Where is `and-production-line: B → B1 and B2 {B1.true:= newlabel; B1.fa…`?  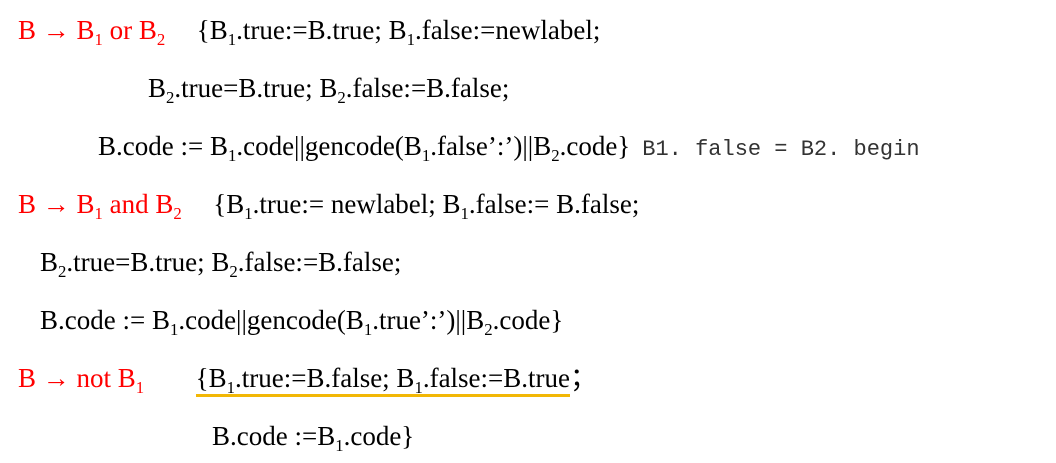
and-production-line: B → B1 and B2 {B1.true:= newlabel; B1.fa… is located at coordinates (329, 205).